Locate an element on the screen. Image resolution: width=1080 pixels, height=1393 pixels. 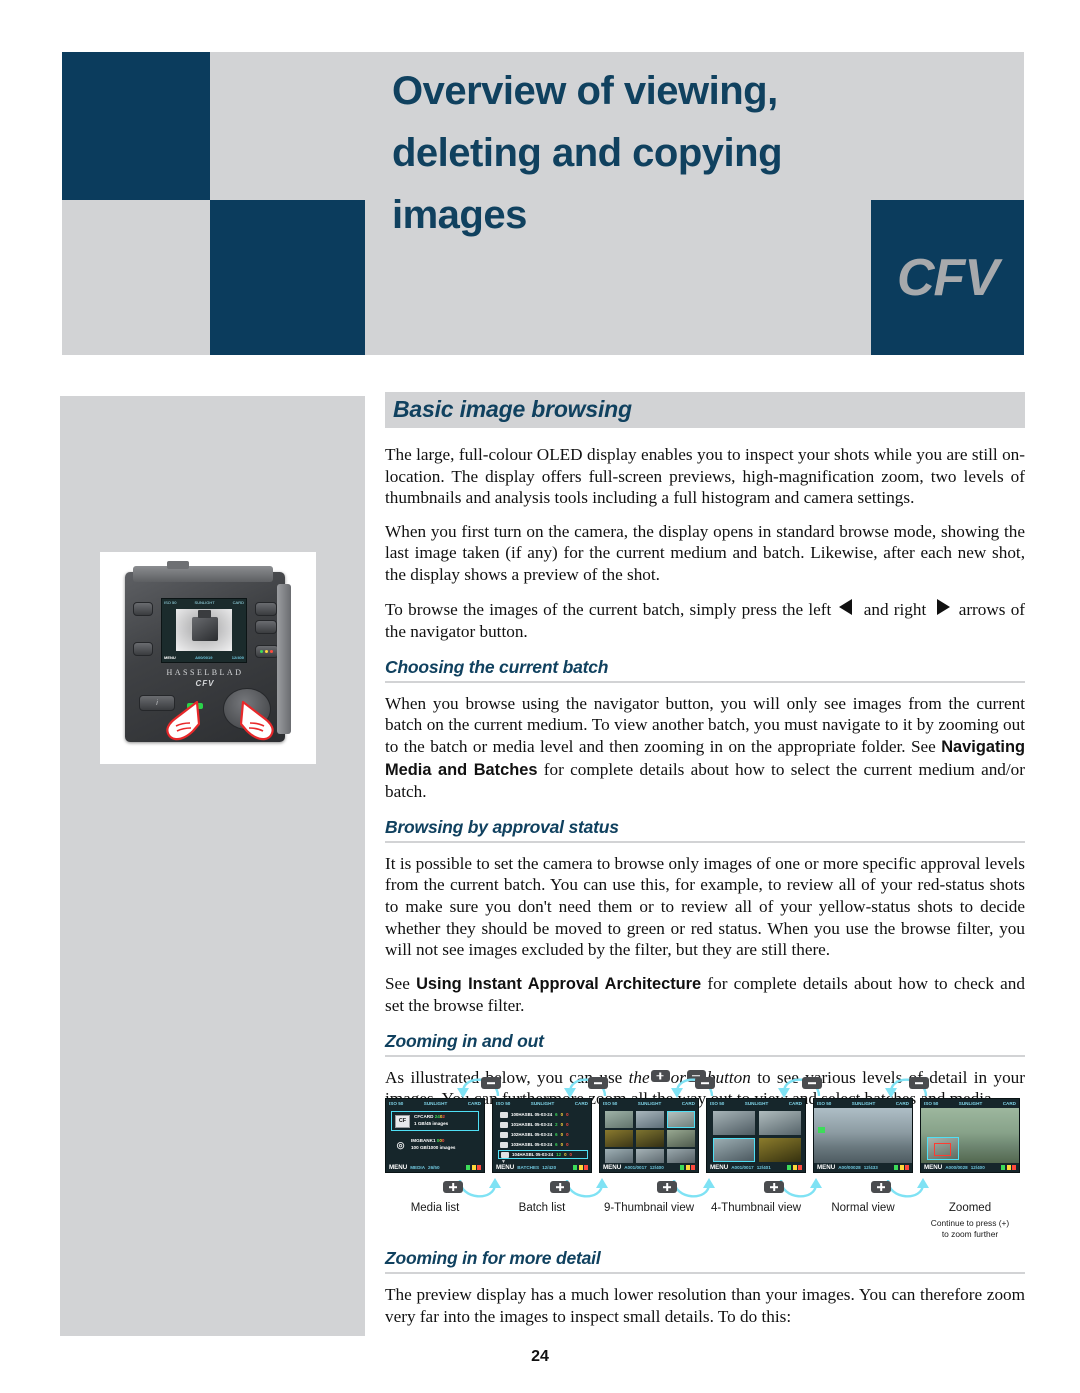
batch3-red: 0 is located at coordinates (567, 1134).